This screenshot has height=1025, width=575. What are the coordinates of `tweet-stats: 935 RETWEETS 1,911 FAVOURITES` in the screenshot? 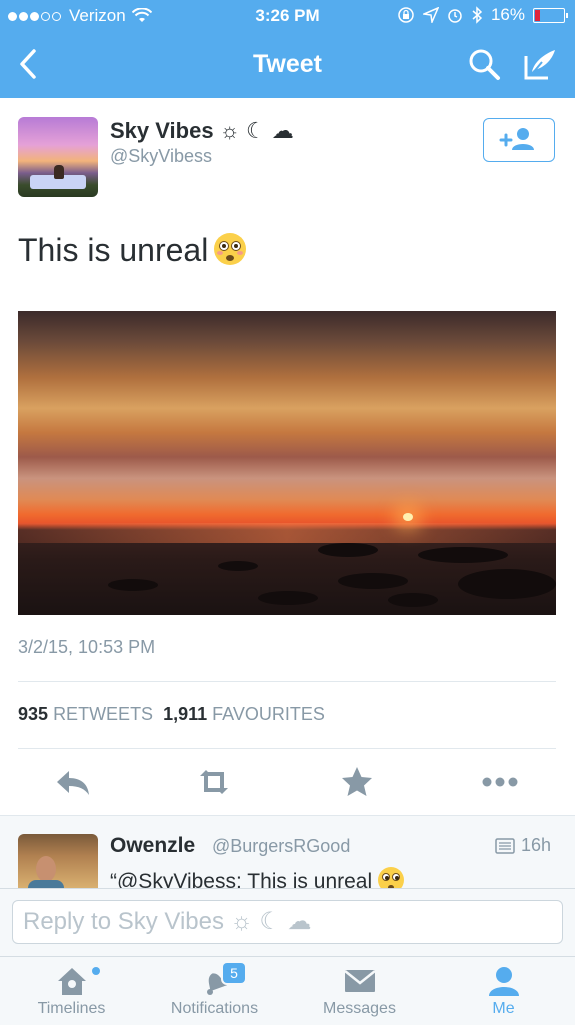 It's located at (171, 714).